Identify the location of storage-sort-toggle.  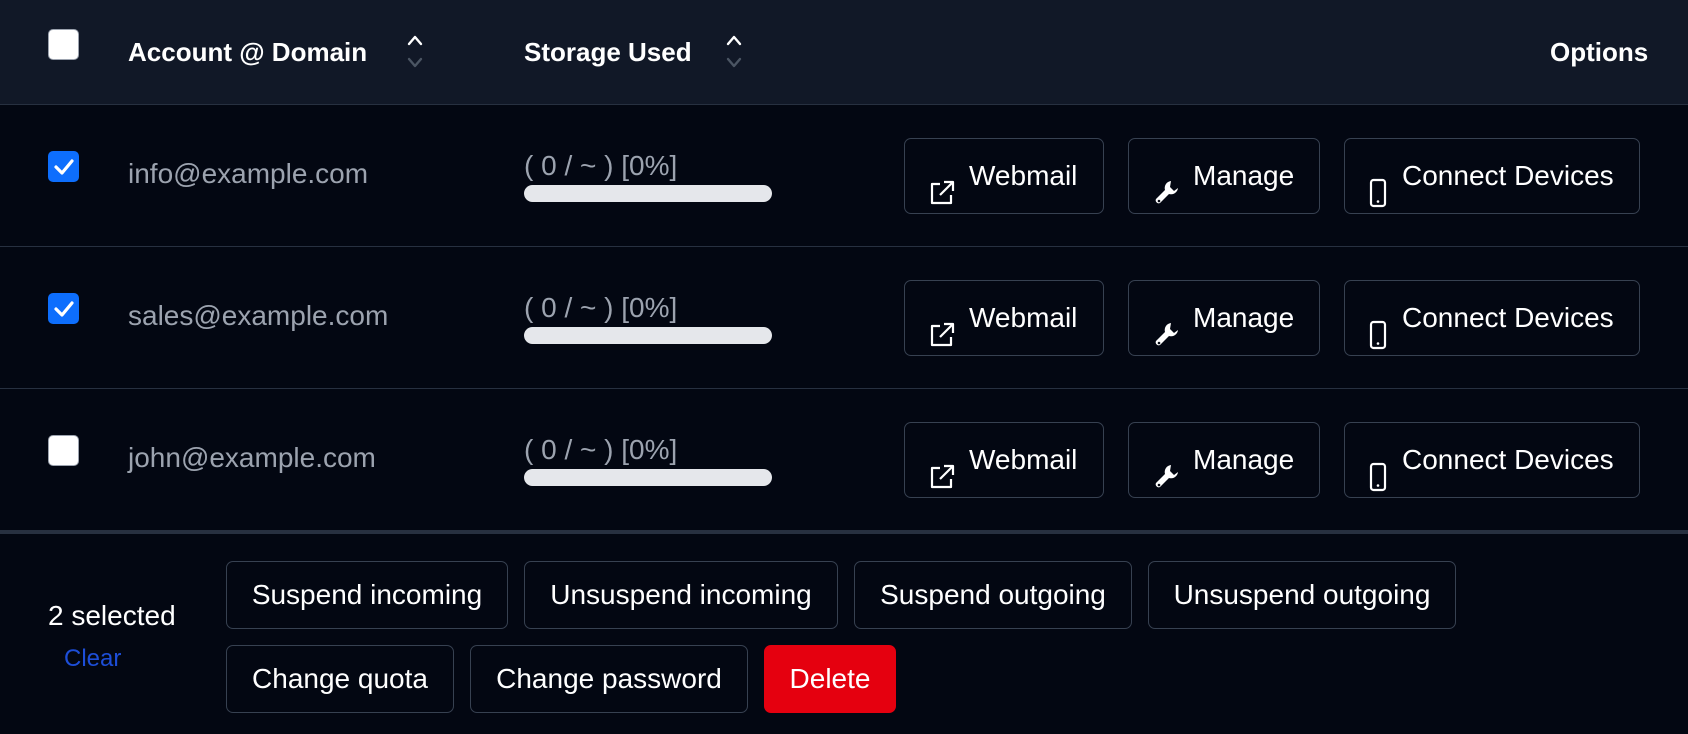
(734, 51).